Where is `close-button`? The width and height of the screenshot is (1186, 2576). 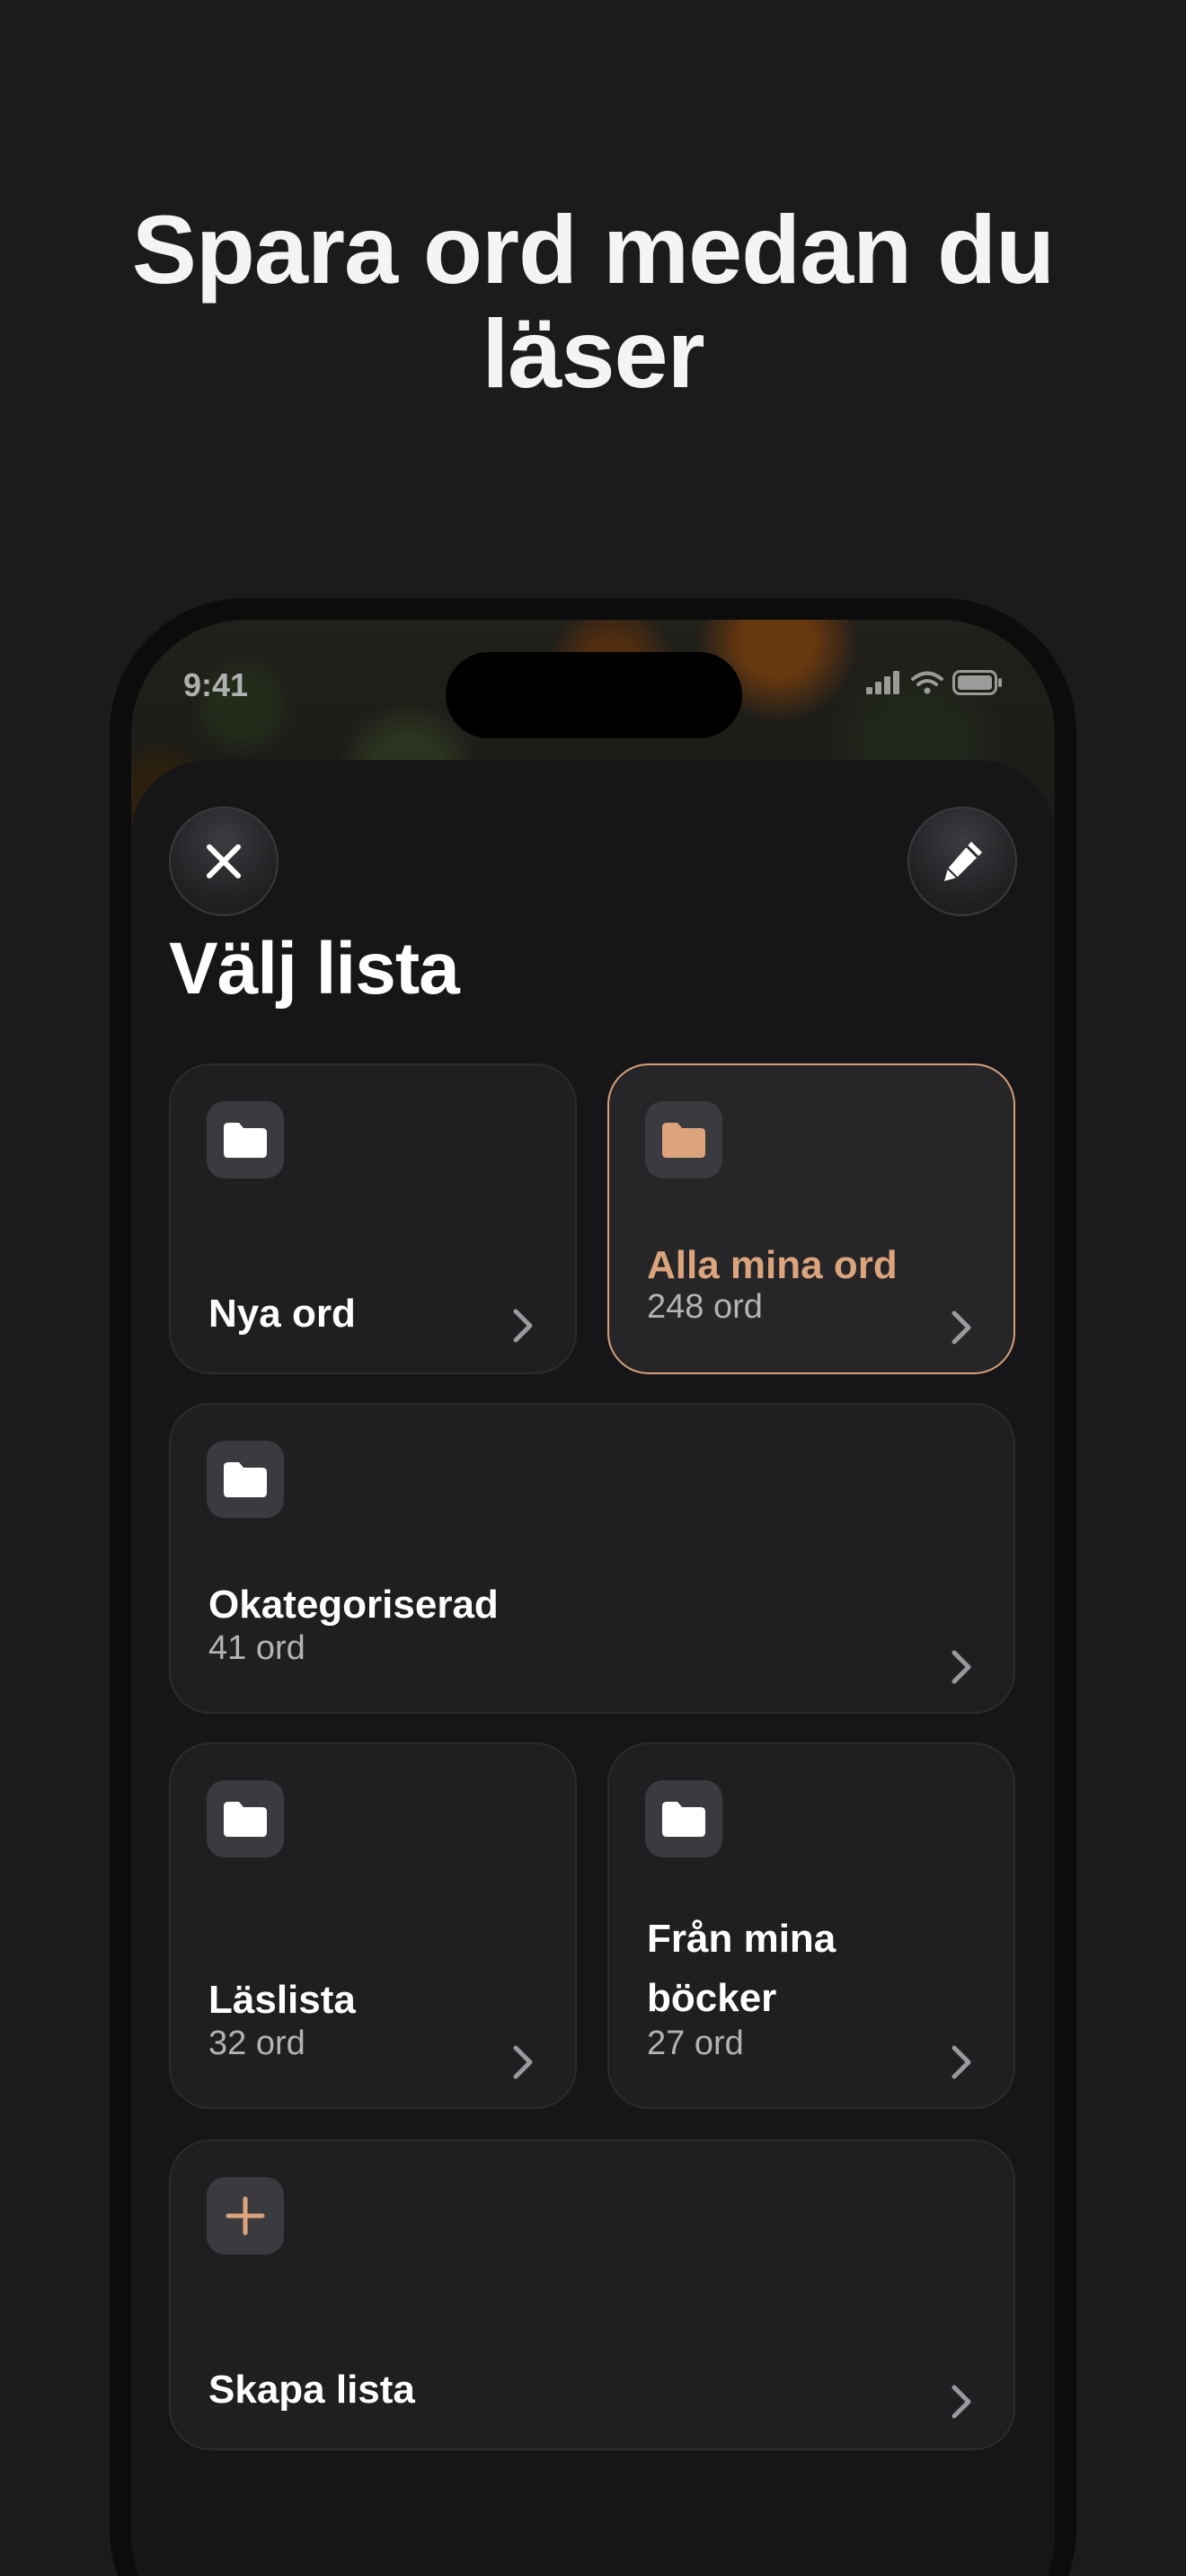
close-button is located at coordinates (224, 861).